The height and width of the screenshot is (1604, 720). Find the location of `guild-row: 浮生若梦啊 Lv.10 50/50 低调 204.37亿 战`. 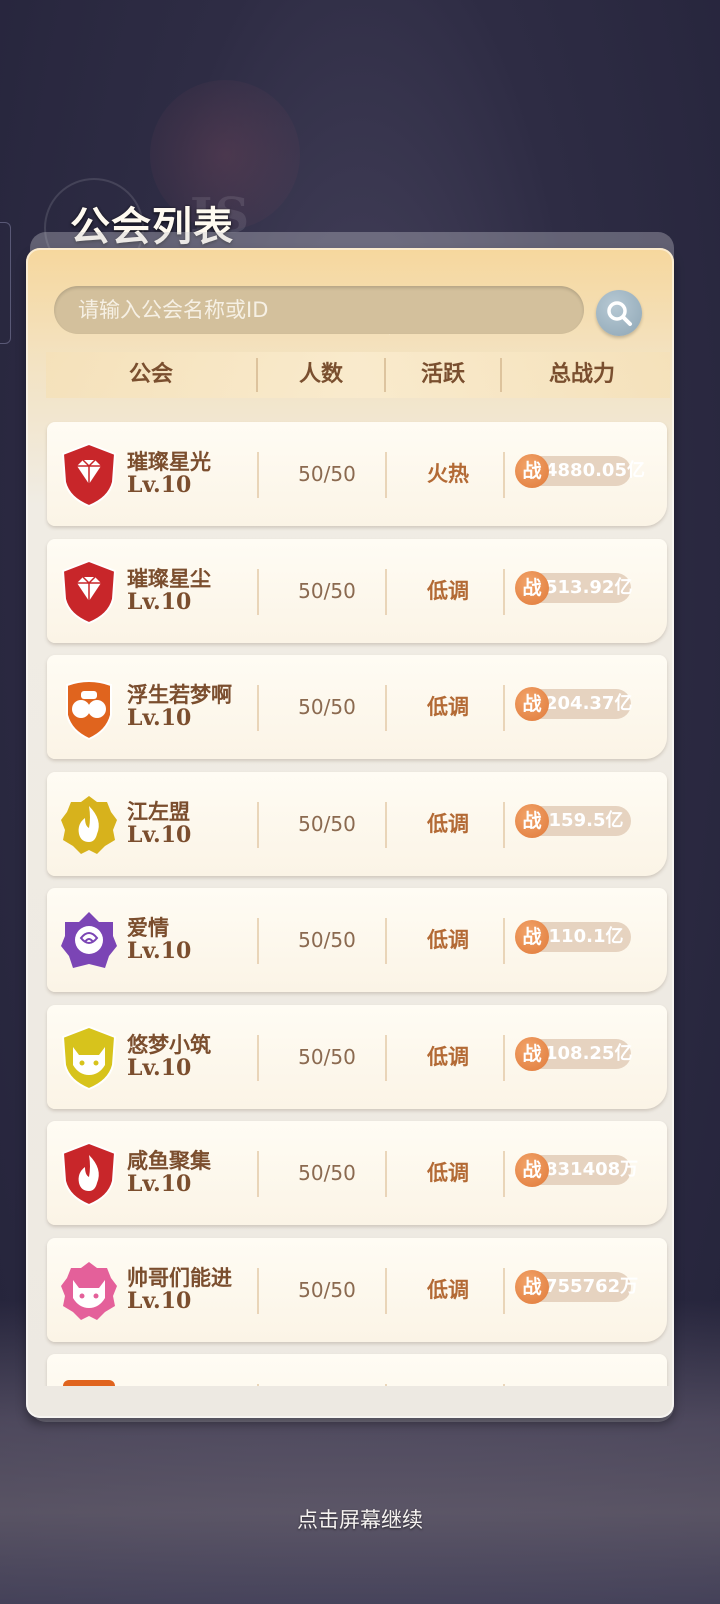

guild-row: 浮生若梦啊 Lv.10 50/50 低调 204.37亿 战 is located at coordinates (357, 707).